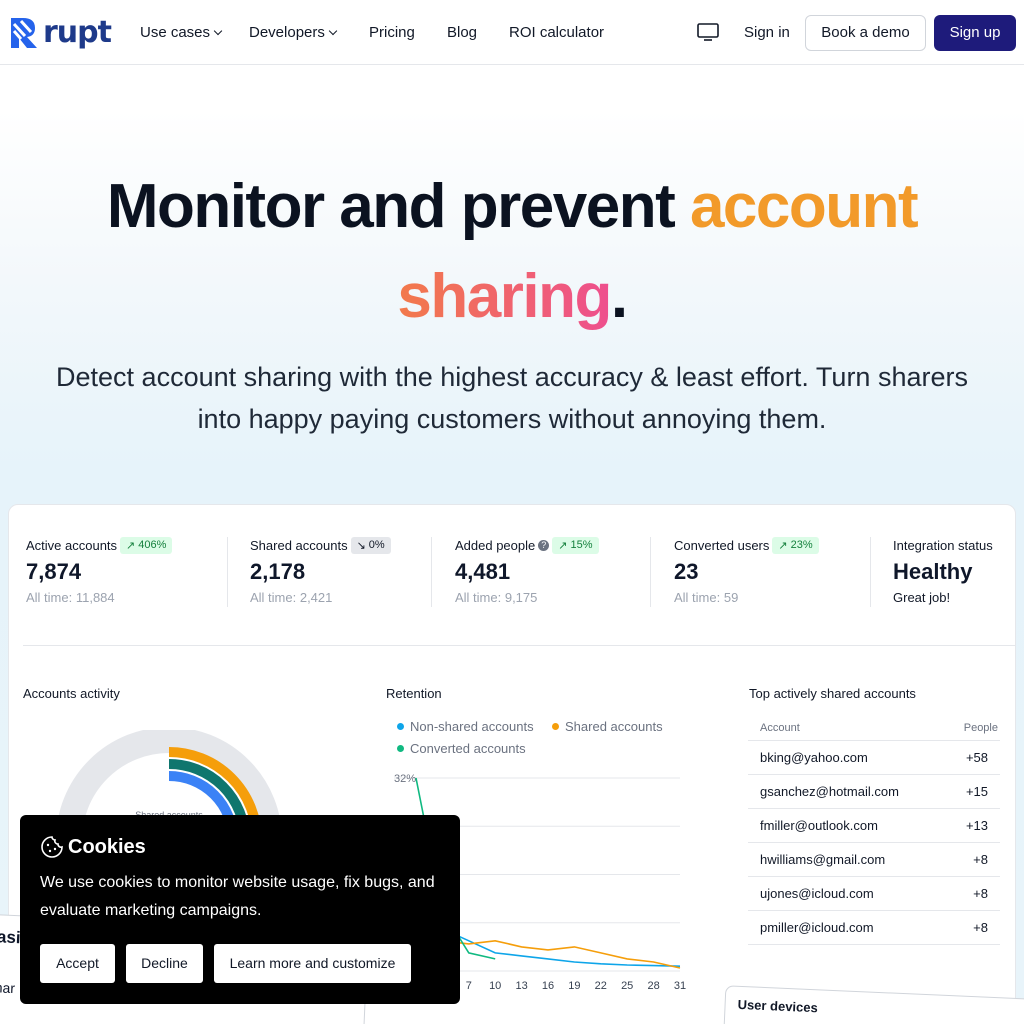  What do you see at coordinates (574, 986) in the screenshot?
I see `x-tick-label: 19` at bounding box center [574, 986].